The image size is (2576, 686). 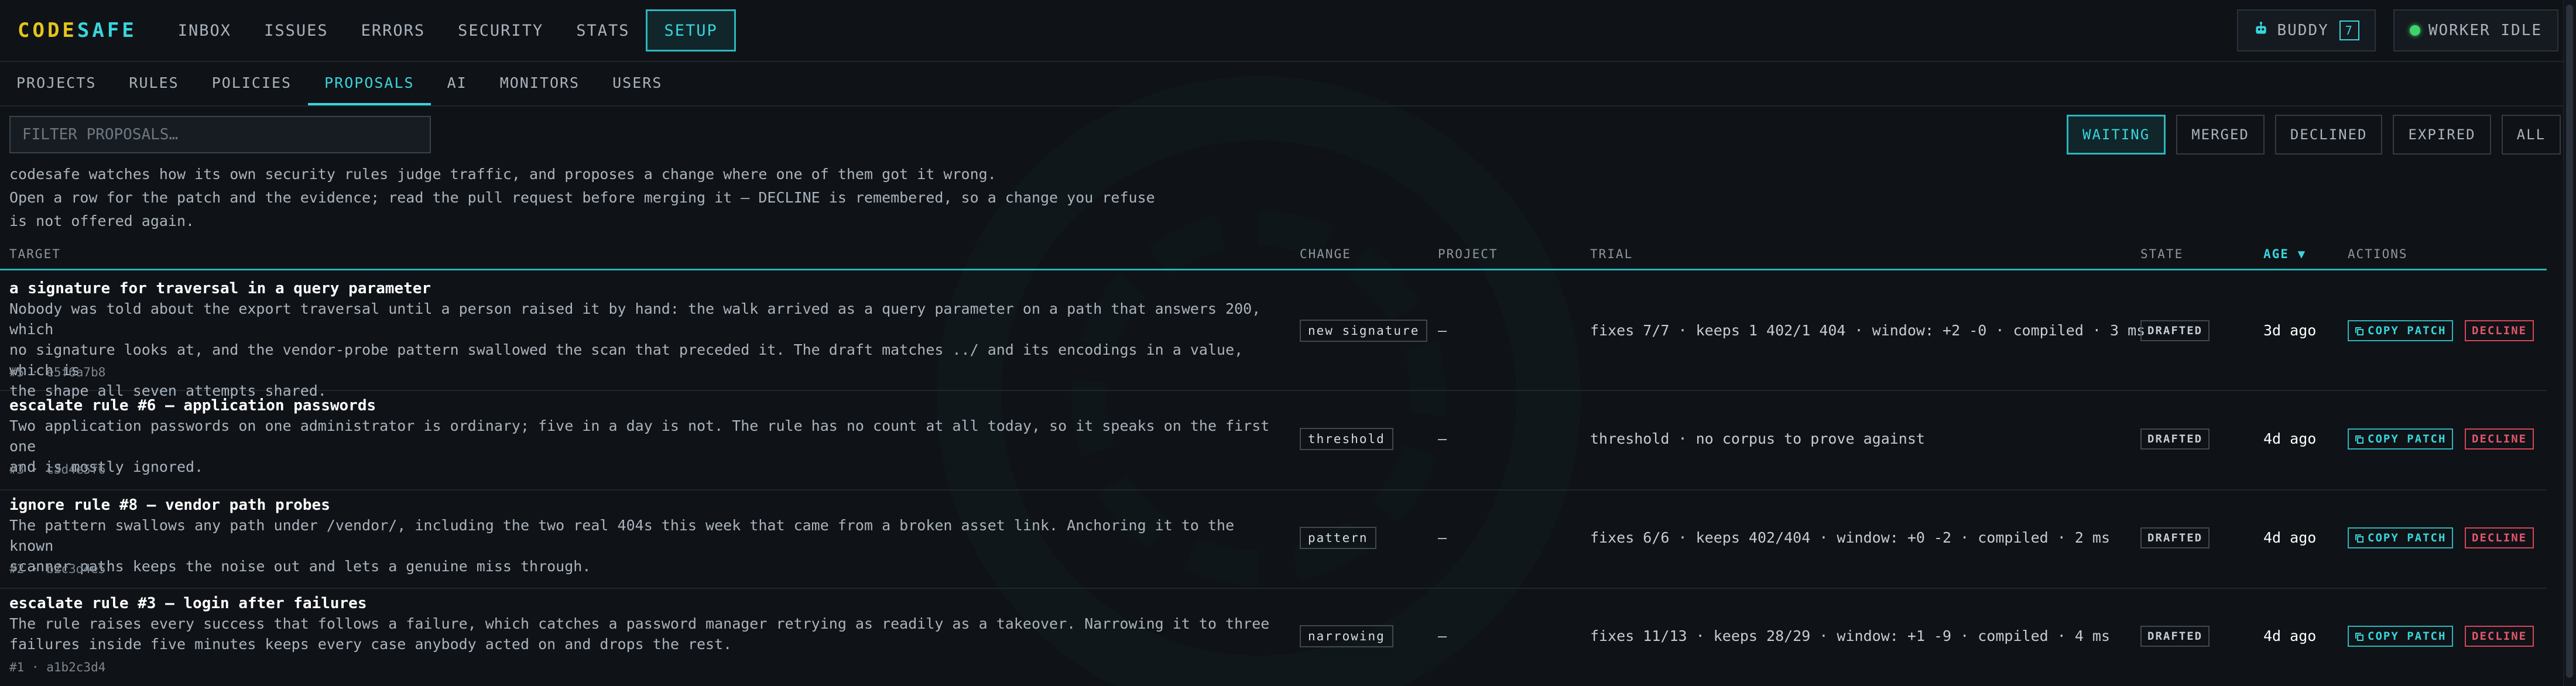 I want to click on age-cell: 3d ago, so click(x=2290, y=330).